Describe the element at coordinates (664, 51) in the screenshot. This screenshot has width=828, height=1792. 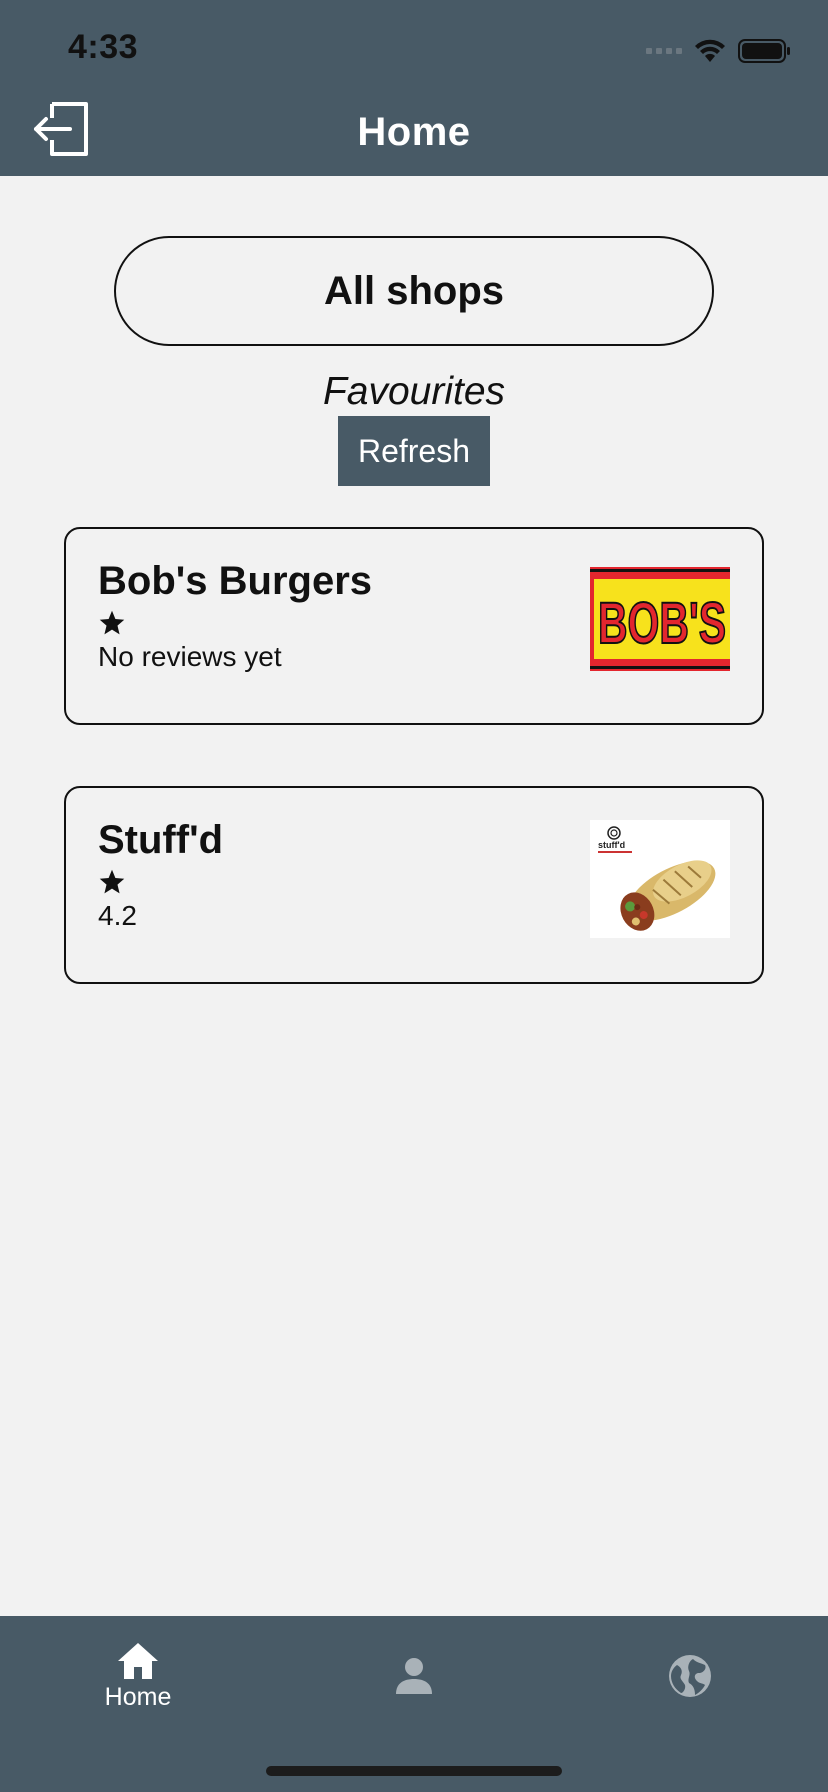
I see `cellular-signal-icon` at that location.